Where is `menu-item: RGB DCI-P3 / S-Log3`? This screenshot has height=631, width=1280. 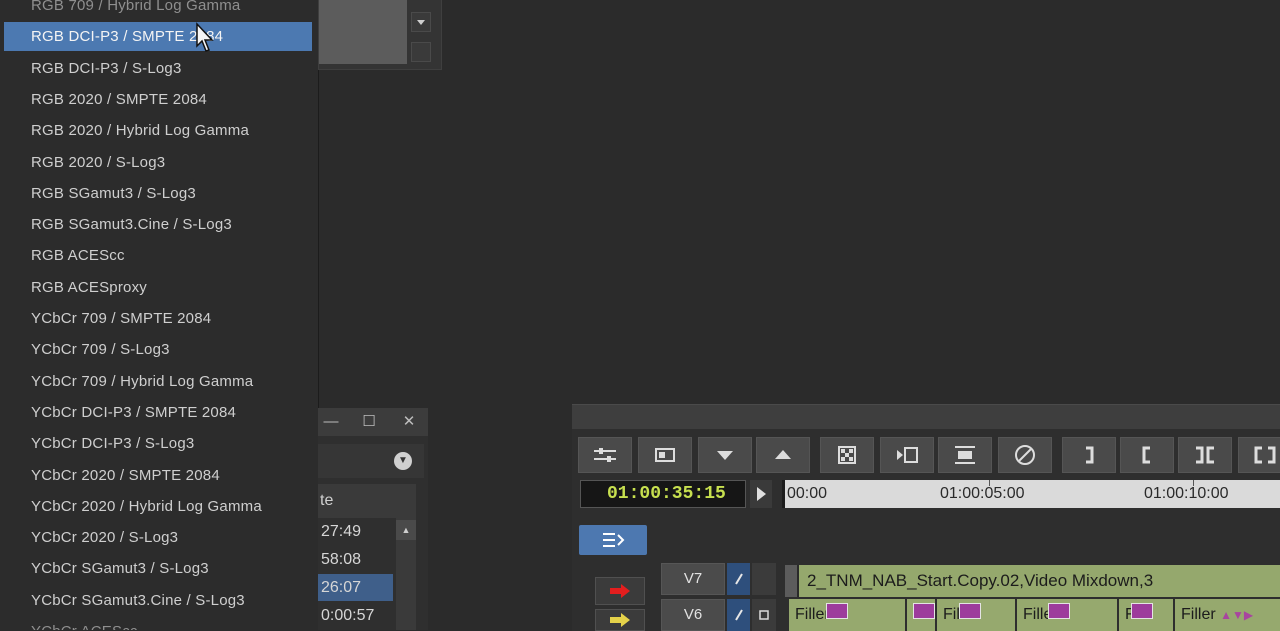 menu-item: RGB DCI-P3 / S-Log3 is located at coordinates (158, 68).